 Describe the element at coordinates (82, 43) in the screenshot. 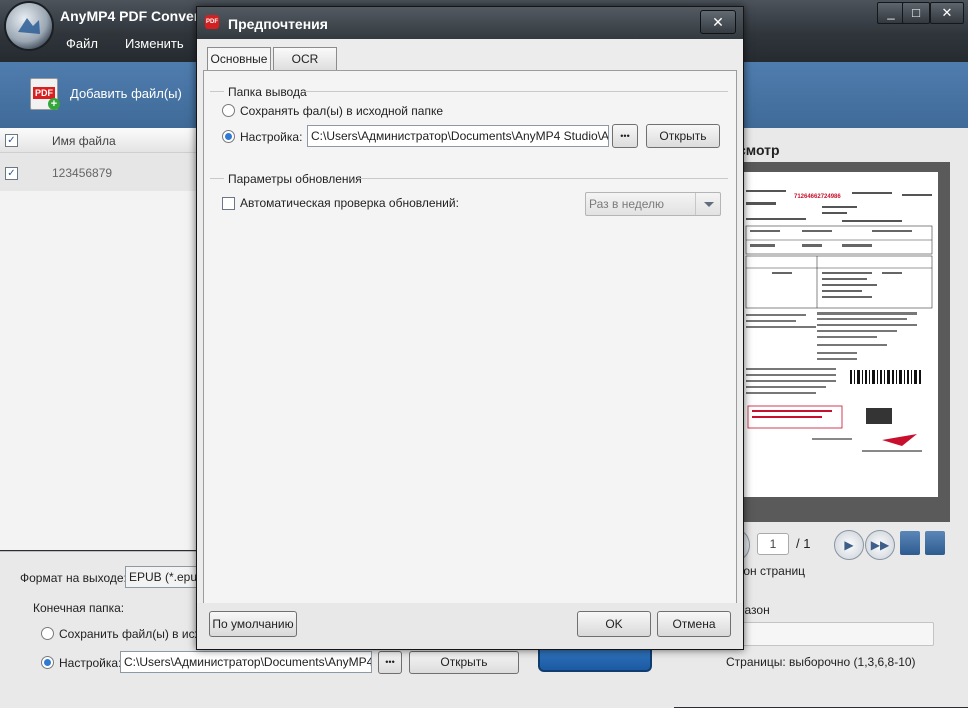

I see `menu-file: Файл` at that location.